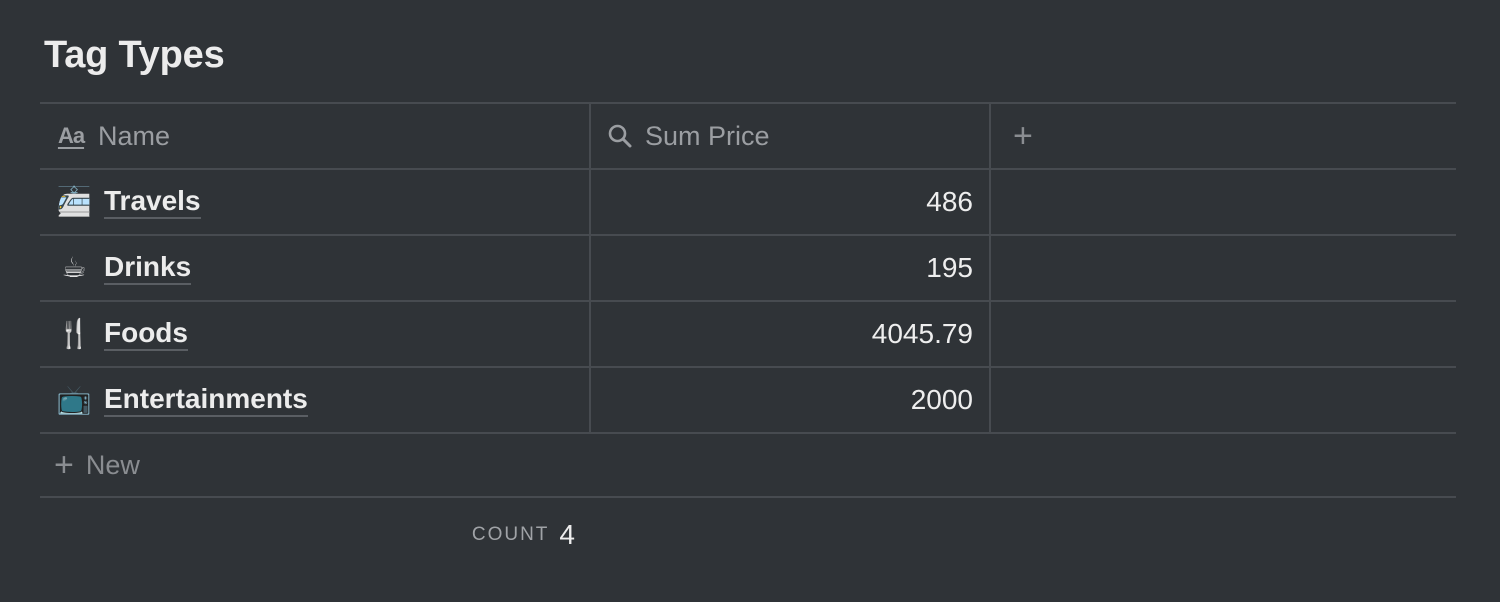 The height and width of the screenshot is (602, 1500). Describe the element at coordinates (791, 136) in the screenshot. I see `column-header-sum-price: Sum Price` at that location.